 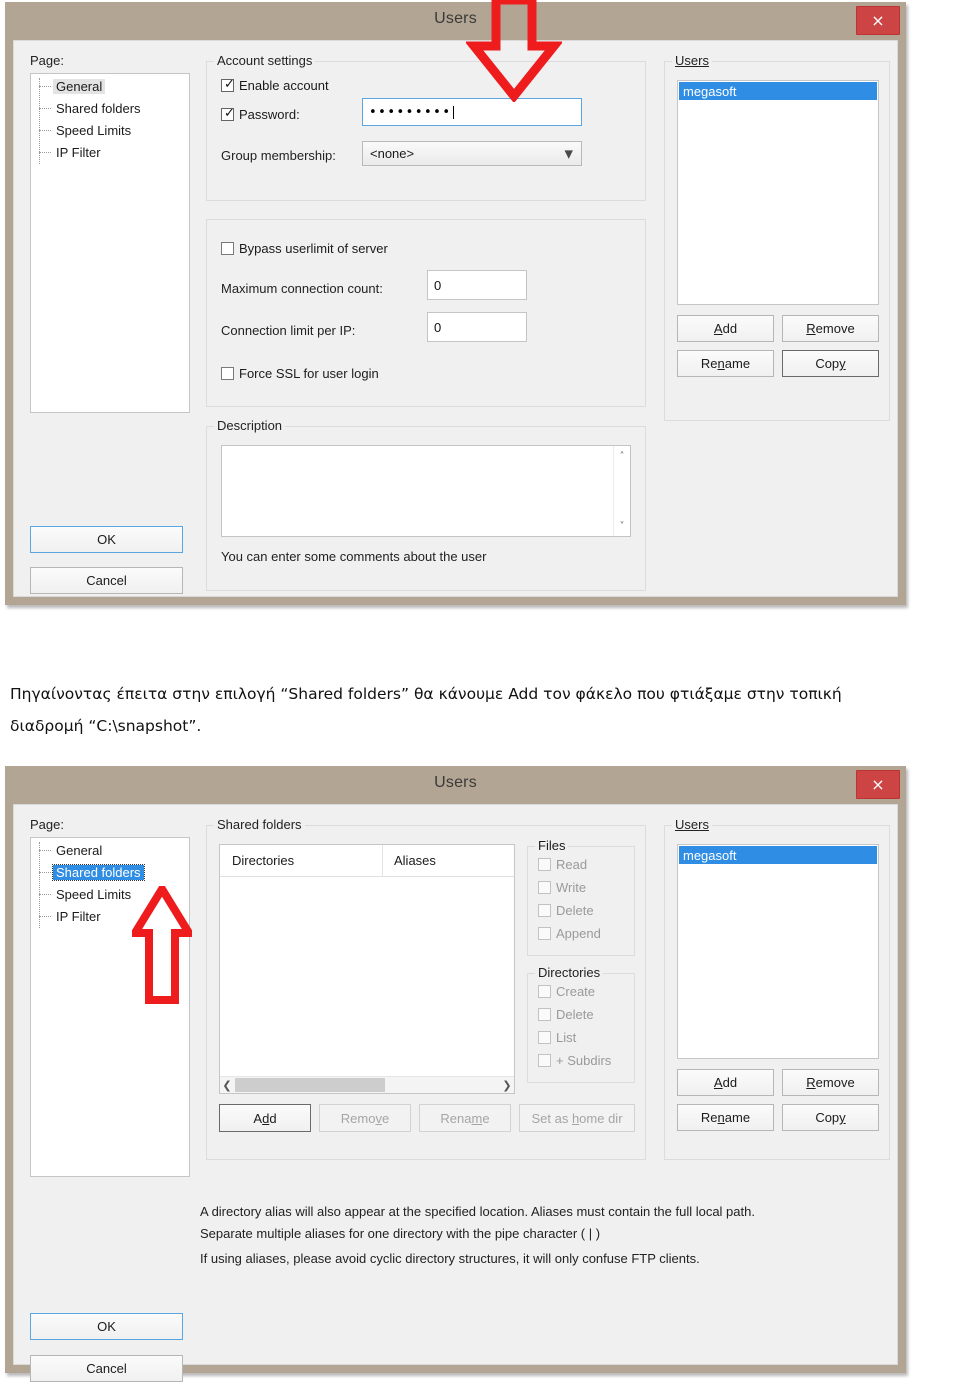 What do you see at coordinates (263, 860) in the screenshot?
I see `column-header-directories: Directories` at bounding box center [263, 860].